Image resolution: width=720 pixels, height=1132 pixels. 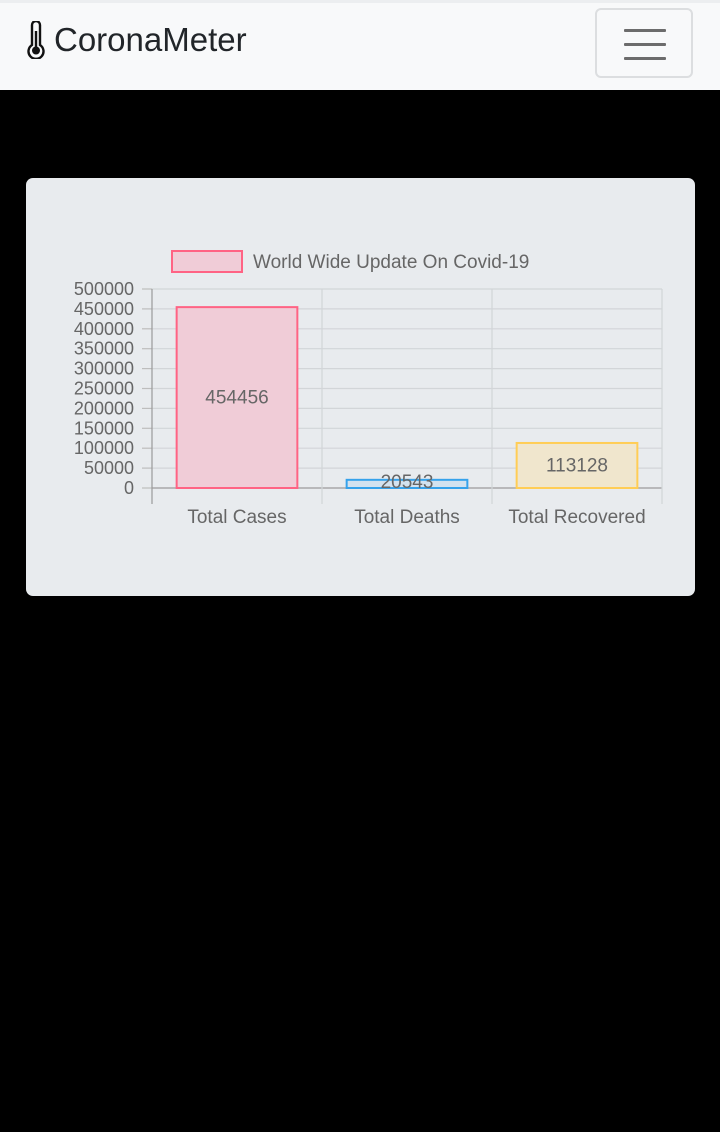 What do you see at coordinates (360, 45) in the screenshot?
I see `navbar: CoronaMeter` at bounding box center [360, 45].